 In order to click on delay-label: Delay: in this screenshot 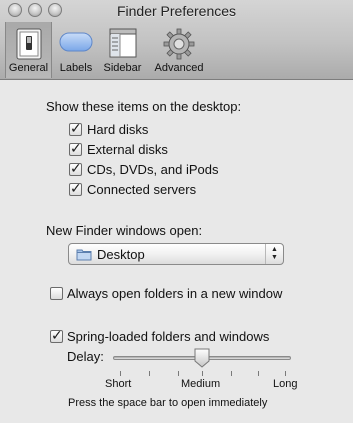, I will do `click(85, 356)`.